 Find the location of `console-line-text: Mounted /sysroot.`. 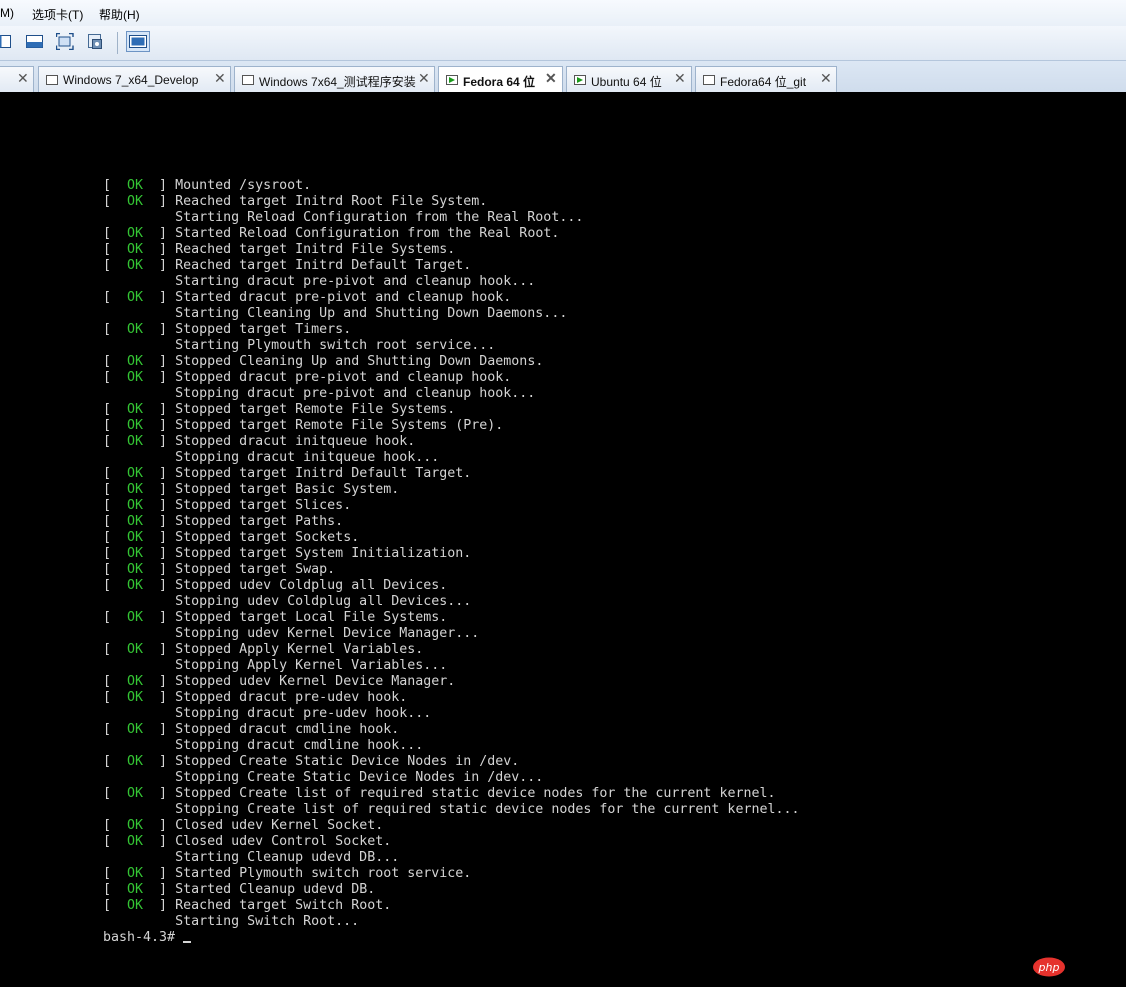

console-line-text: Mounted /sysroot. is located at coordinates (243, 185).